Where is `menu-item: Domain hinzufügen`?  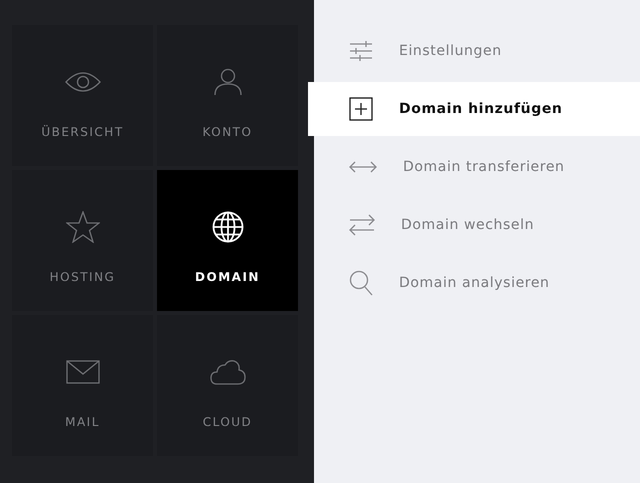 menu-item: Domain hinzufügen is located at coordinates (474, 109).